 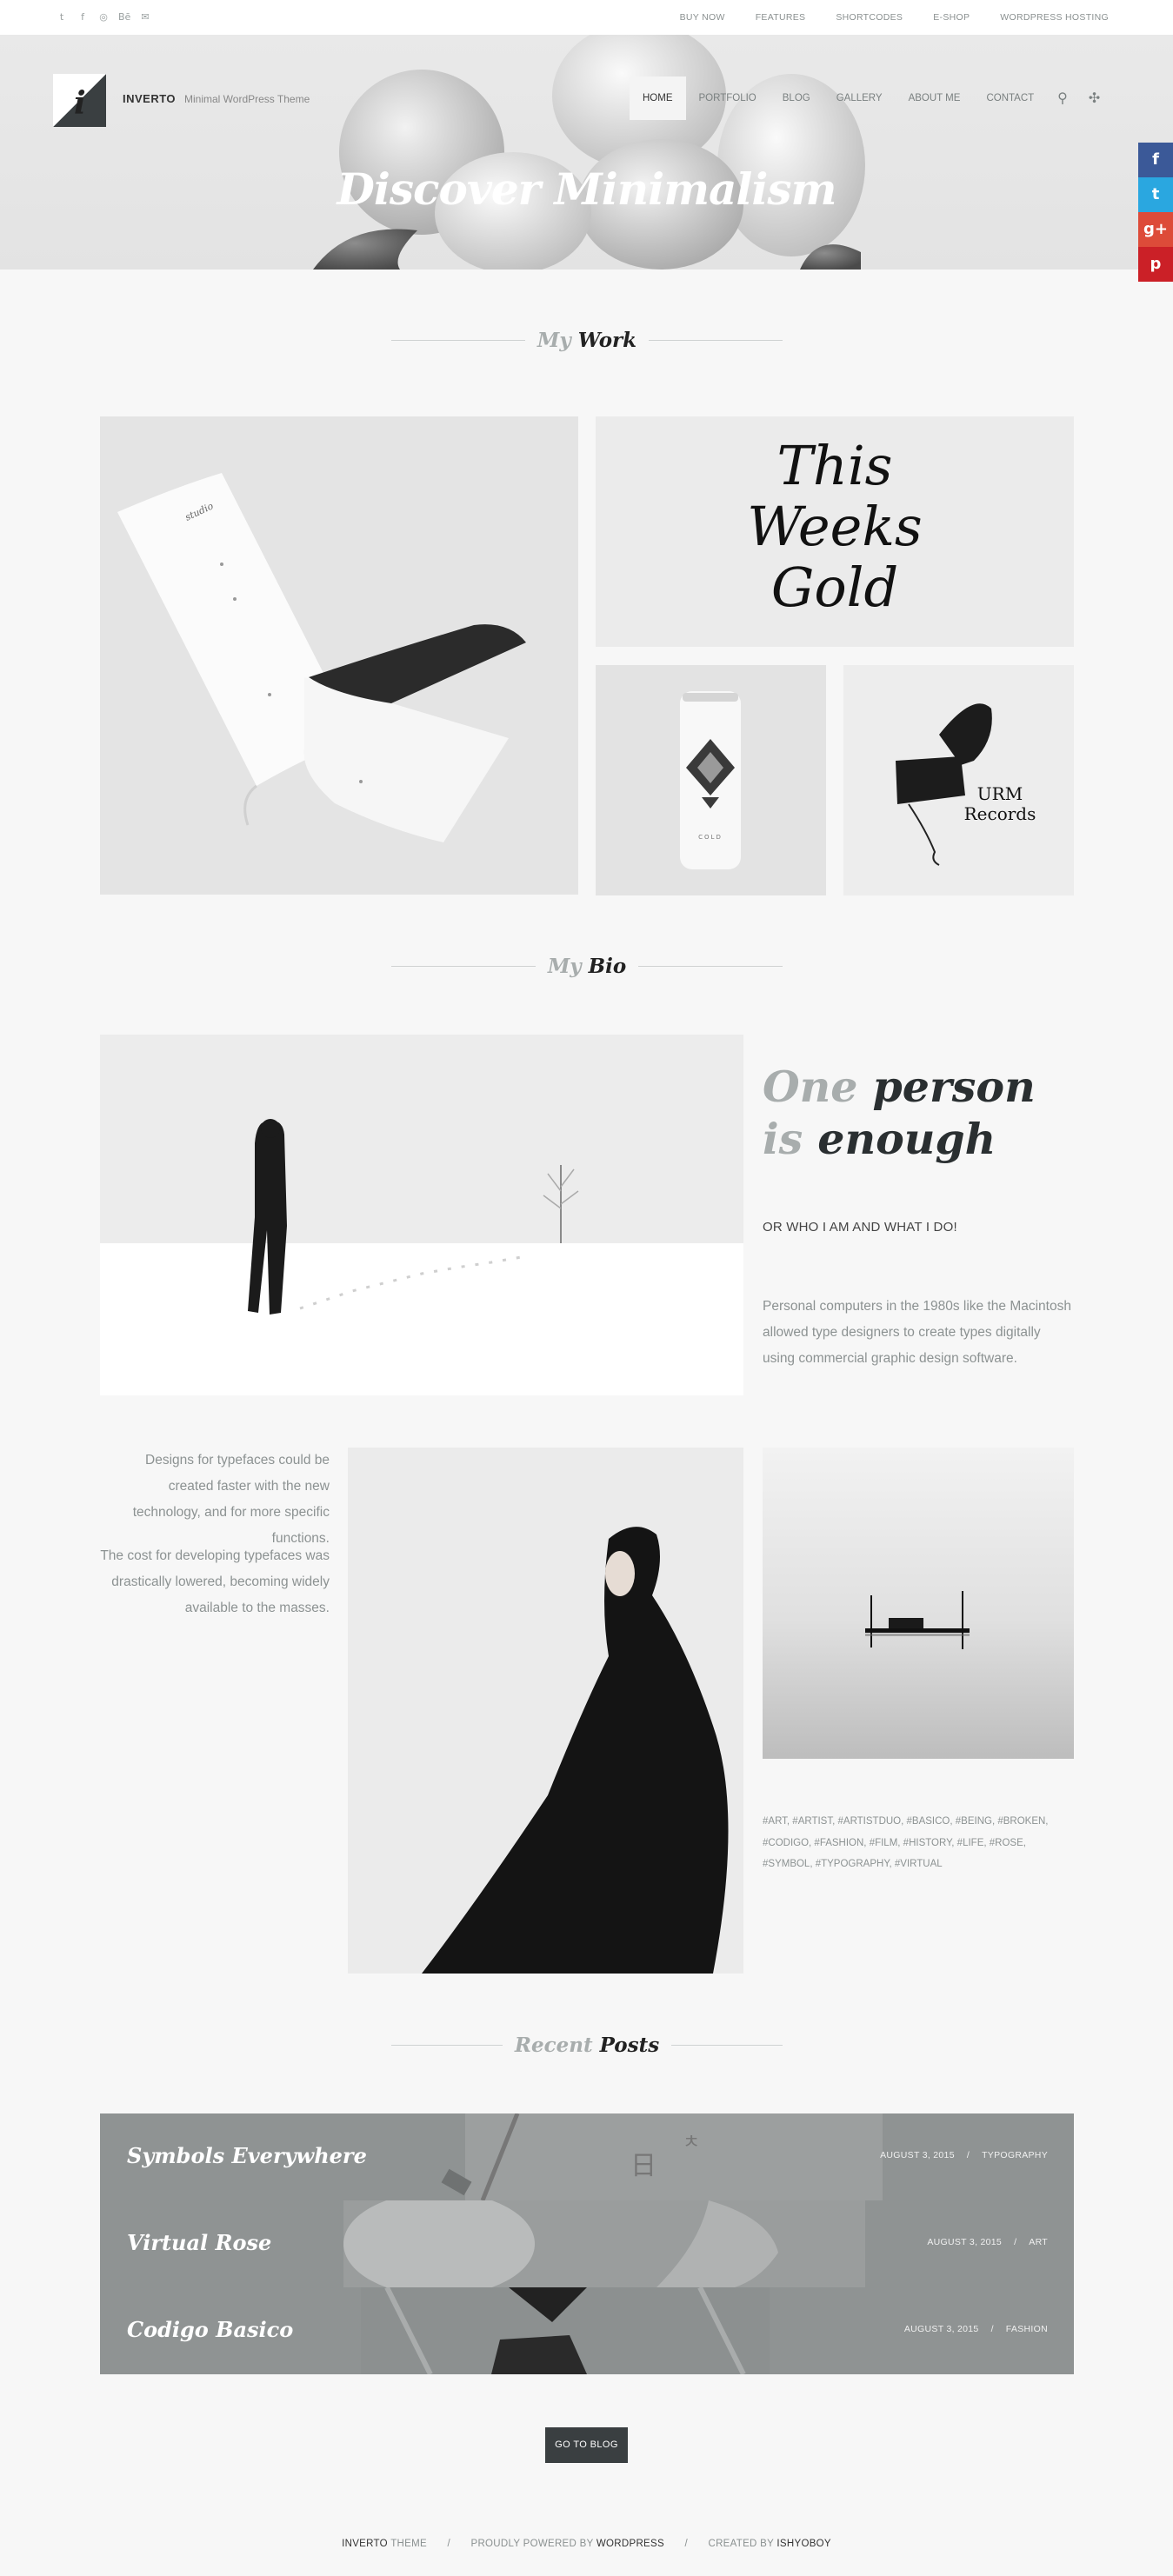 I want to click on go-to-blog-button: GO TO BLOG, so click(x=586, y=2445).